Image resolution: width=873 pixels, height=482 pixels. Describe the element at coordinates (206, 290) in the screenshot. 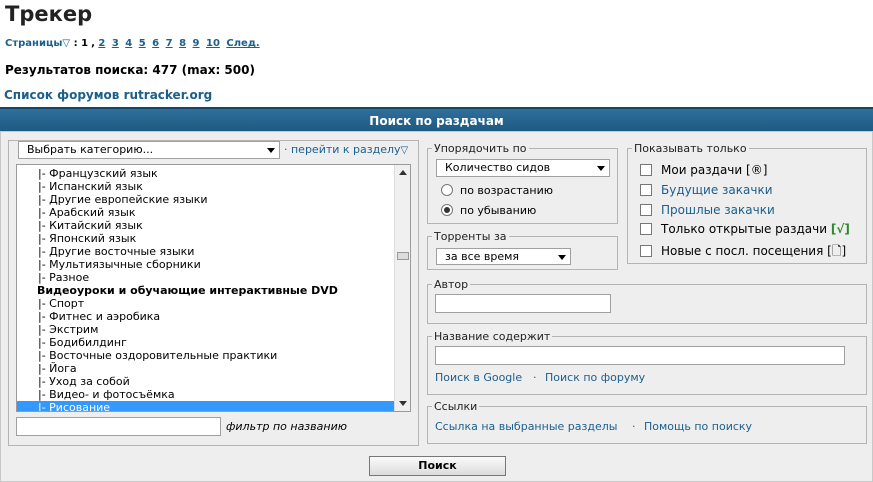

I see `list-group-header: Видеоуроки и обучающие интерактивные DVD` at that location.